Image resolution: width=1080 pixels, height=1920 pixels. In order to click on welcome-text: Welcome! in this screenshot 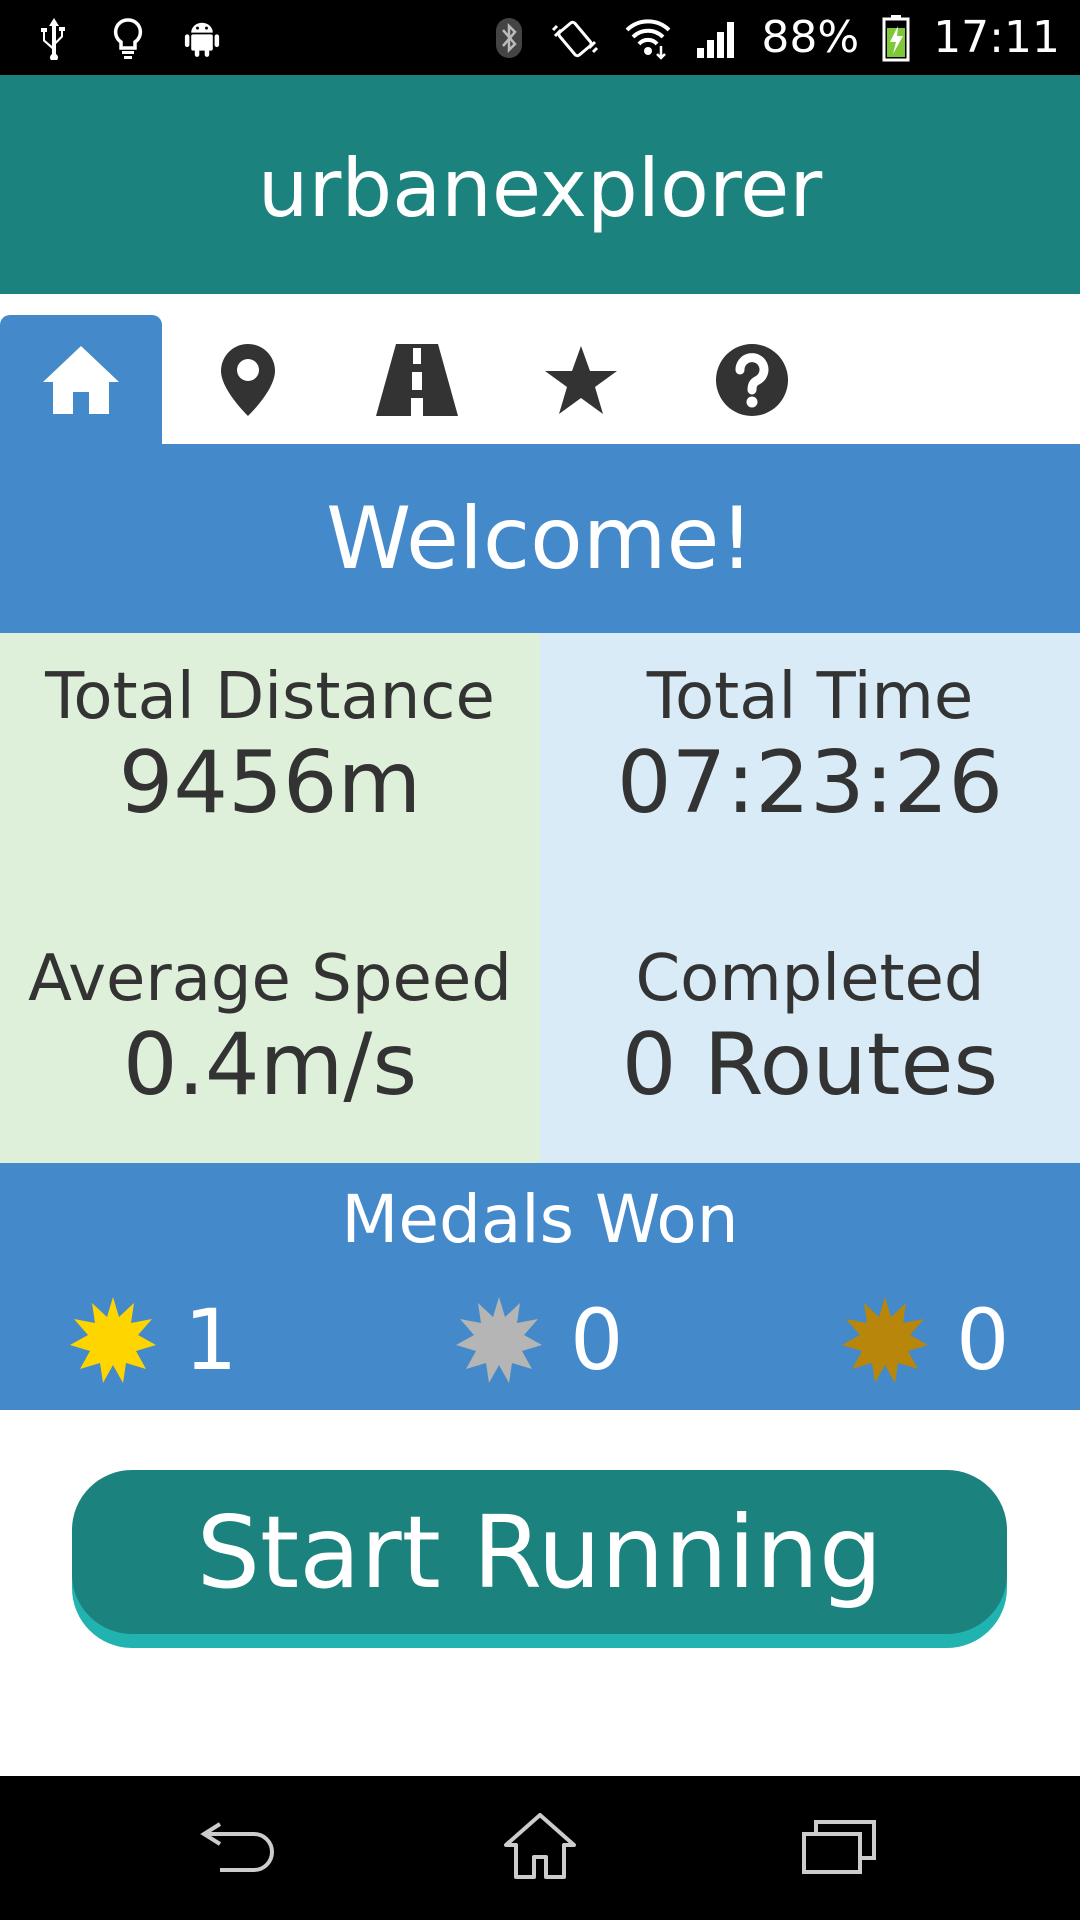, I will do `click(540, 538)`.